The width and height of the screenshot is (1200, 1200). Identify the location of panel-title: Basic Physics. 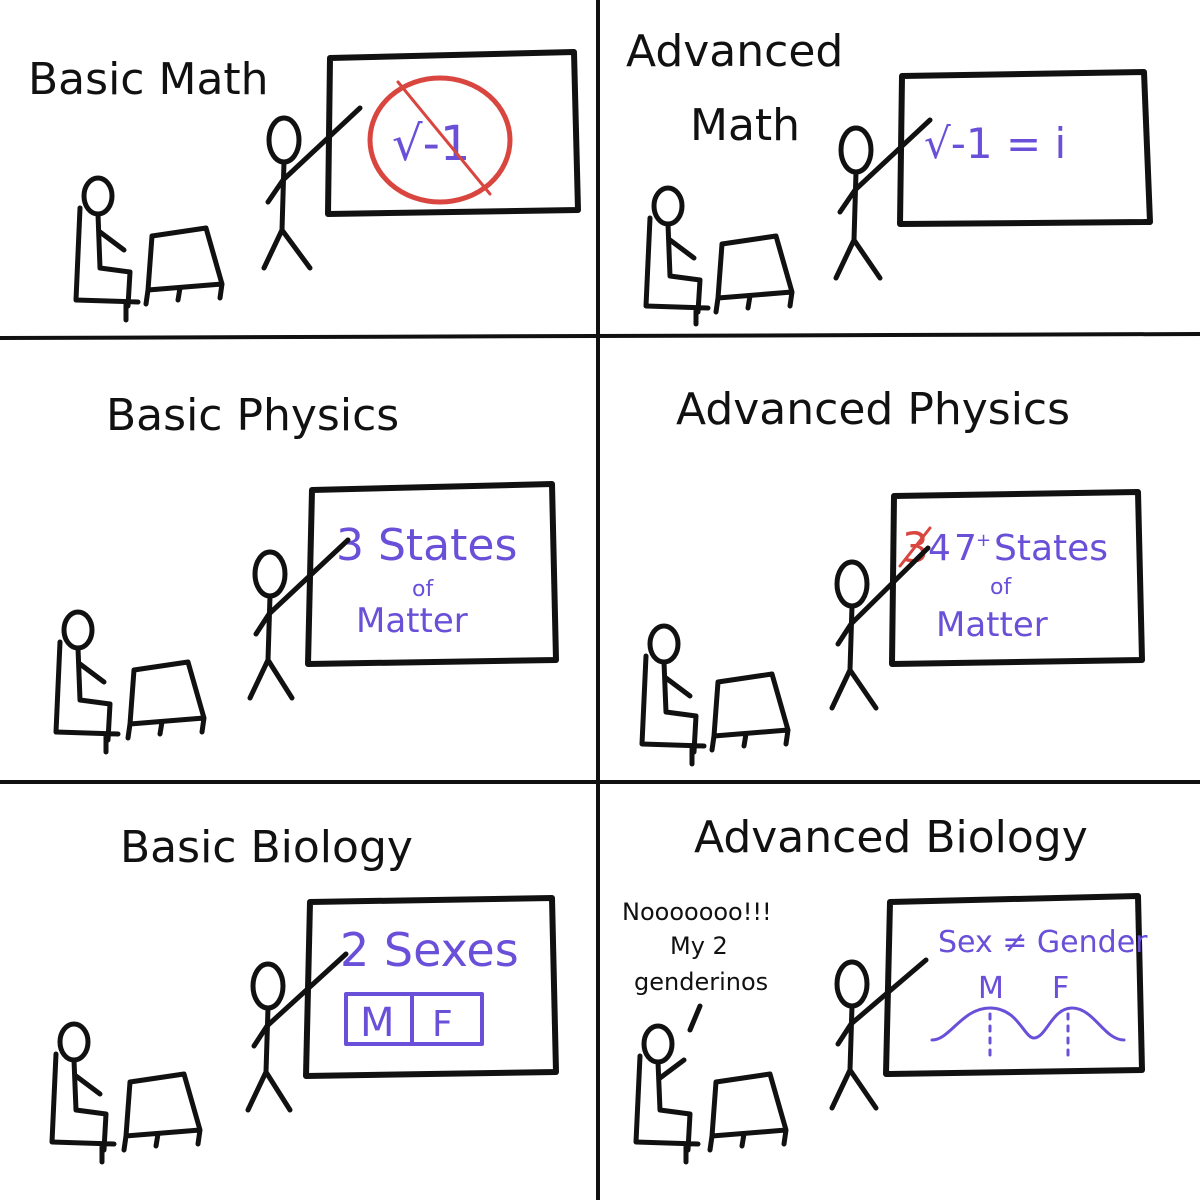
(252, 415).